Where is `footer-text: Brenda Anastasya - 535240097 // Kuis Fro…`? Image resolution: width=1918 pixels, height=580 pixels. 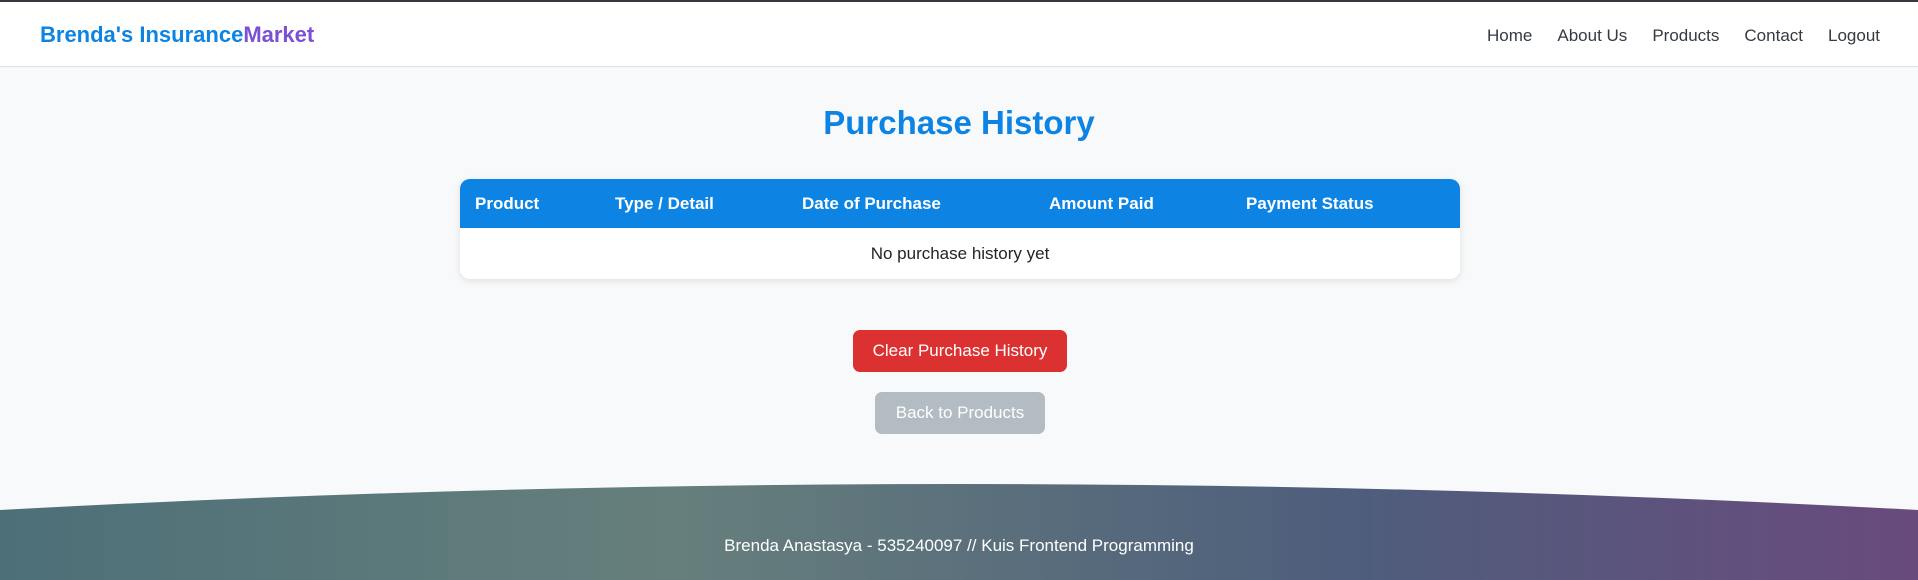 footer-text: Brenda Anastasya - 535240097 // Kuis Fro… is located at coordinates (959, 545).